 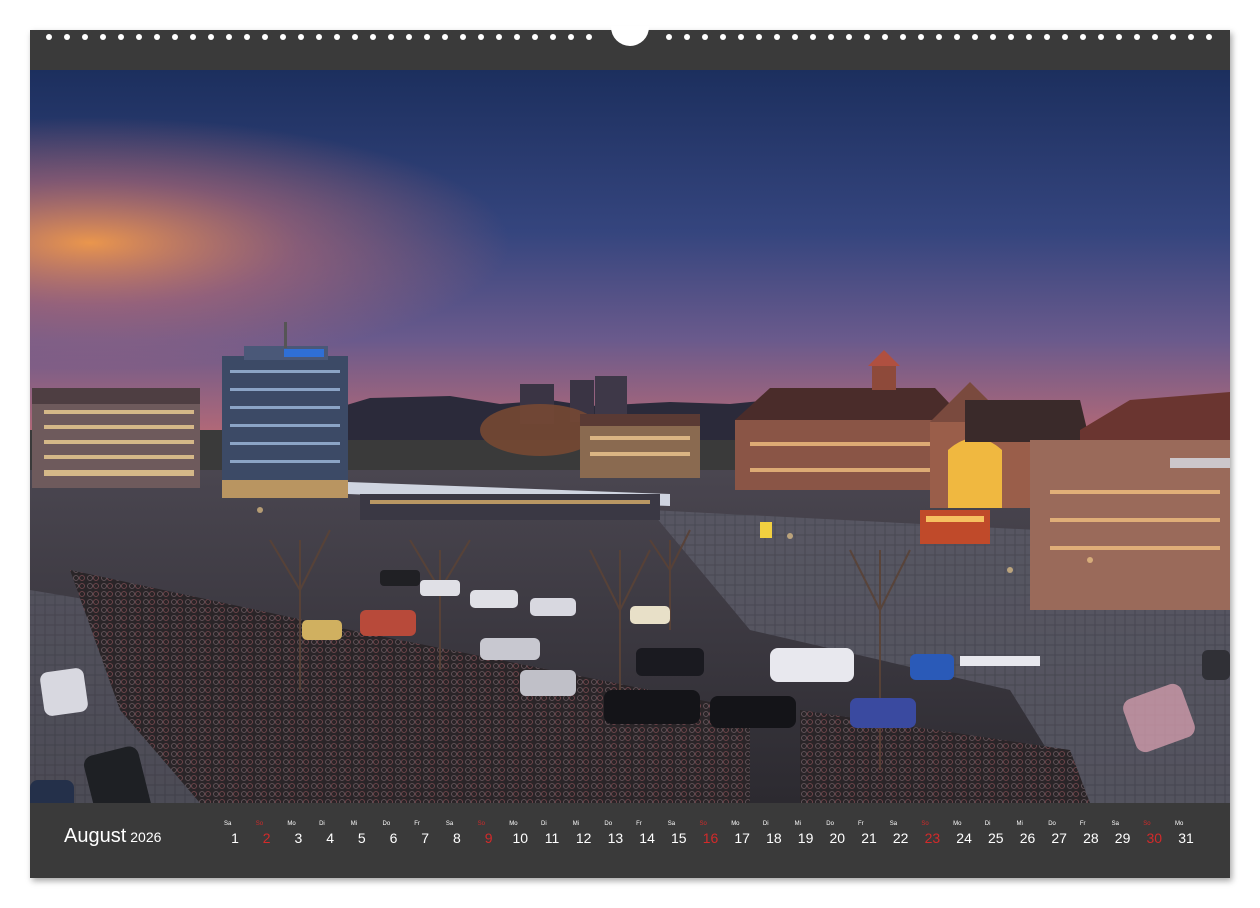 I want to click on day-number: 16, so click(x=710, y=838).